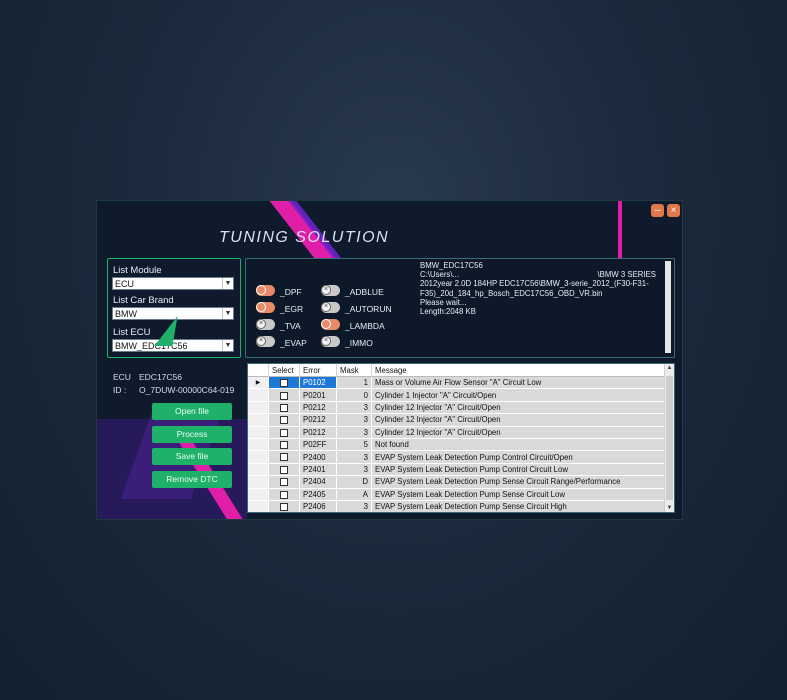  I want to click on egr-toggle, so click(265, 307).